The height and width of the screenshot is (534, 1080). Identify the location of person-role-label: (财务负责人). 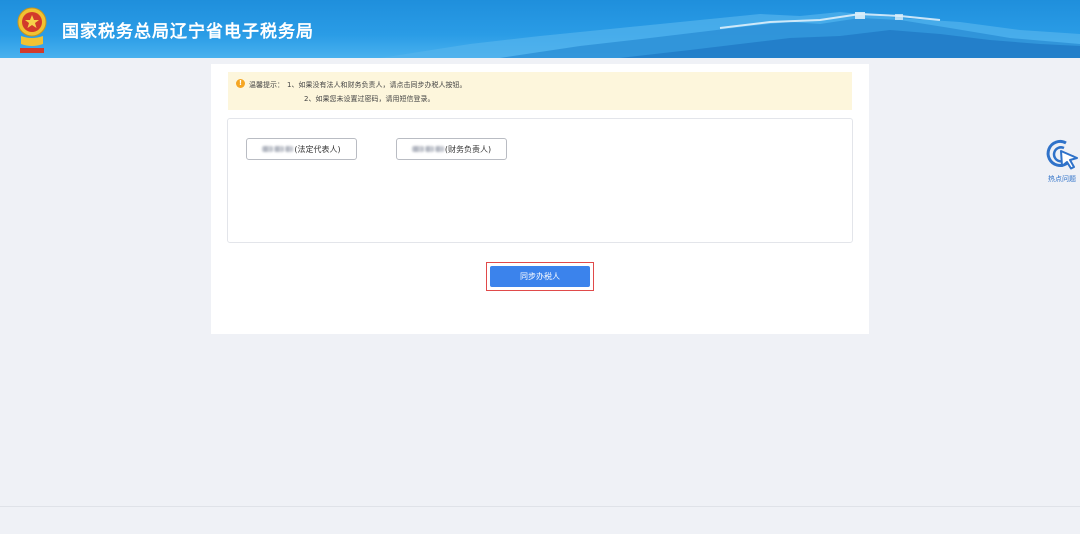
(468, 149).